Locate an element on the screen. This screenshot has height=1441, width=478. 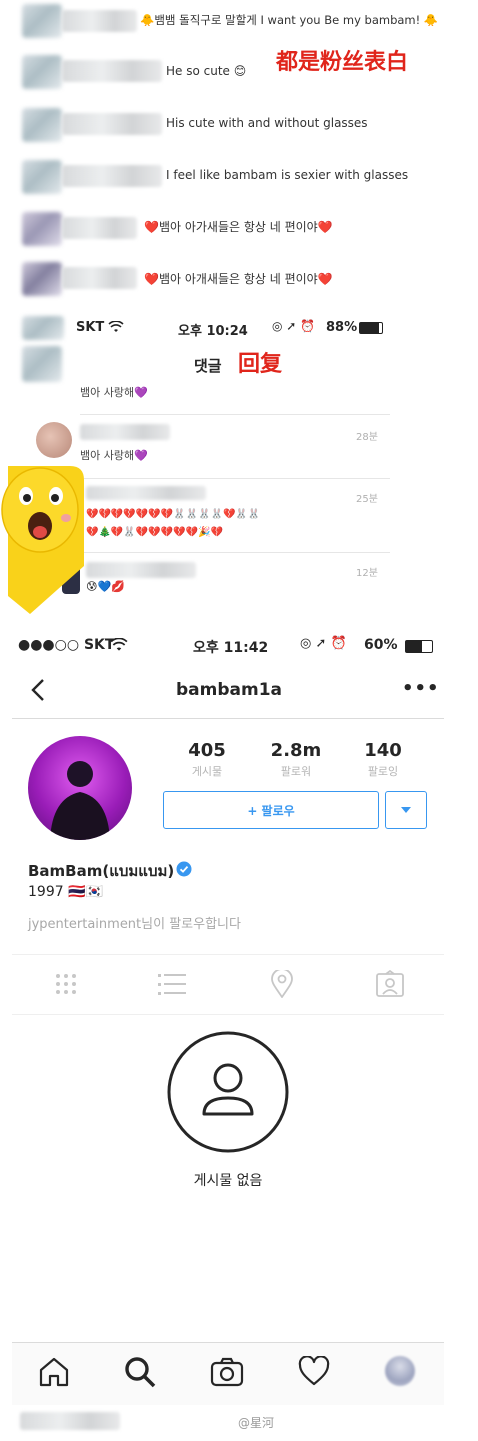
stat-posts-count: 405 is located at coordinates (207, 750).